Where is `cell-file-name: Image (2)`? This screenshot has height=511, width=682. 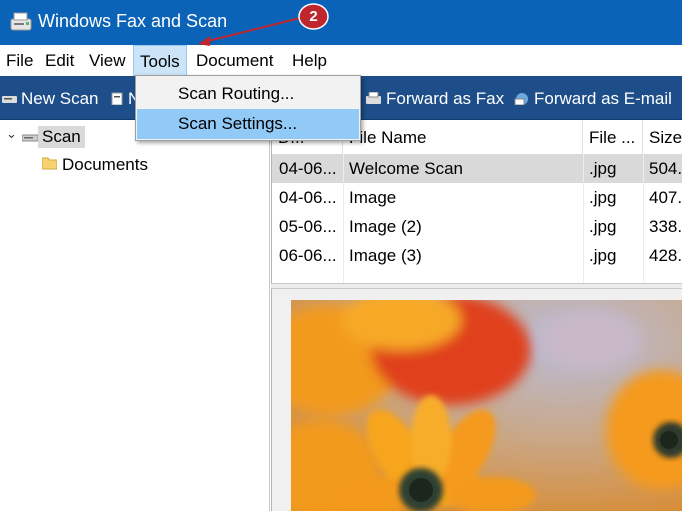
cell-file-name: Image (2) is located at coordinates (385, 226).